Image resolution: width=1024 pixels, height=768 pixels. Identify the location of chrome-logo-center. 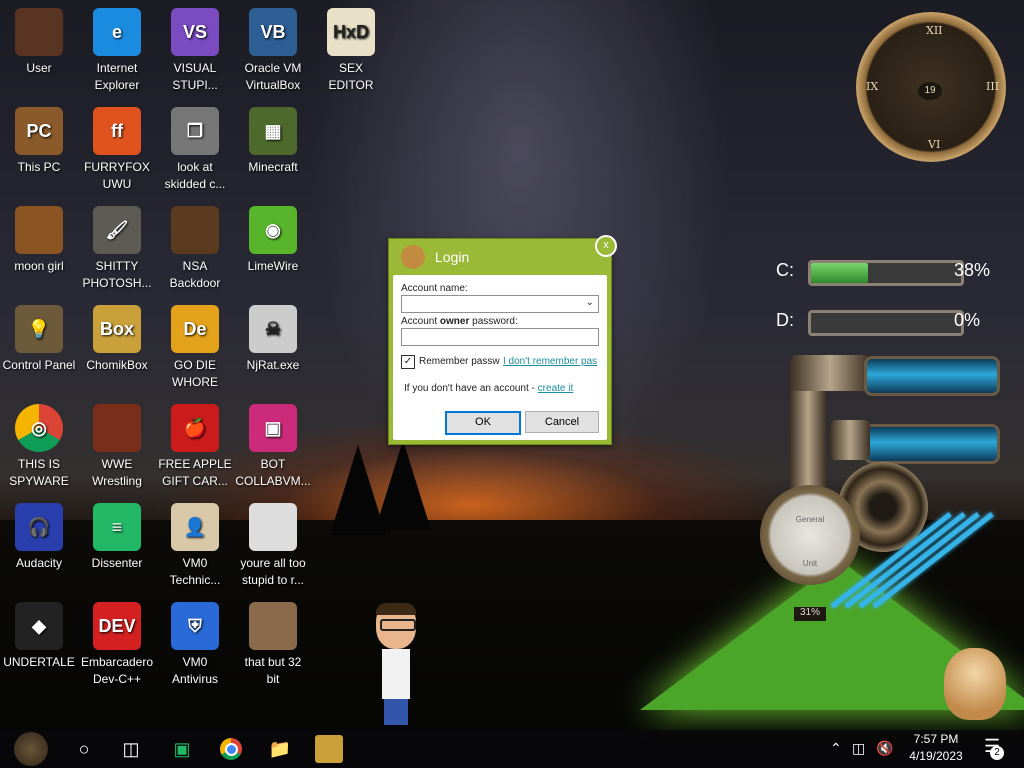
(231, 749).